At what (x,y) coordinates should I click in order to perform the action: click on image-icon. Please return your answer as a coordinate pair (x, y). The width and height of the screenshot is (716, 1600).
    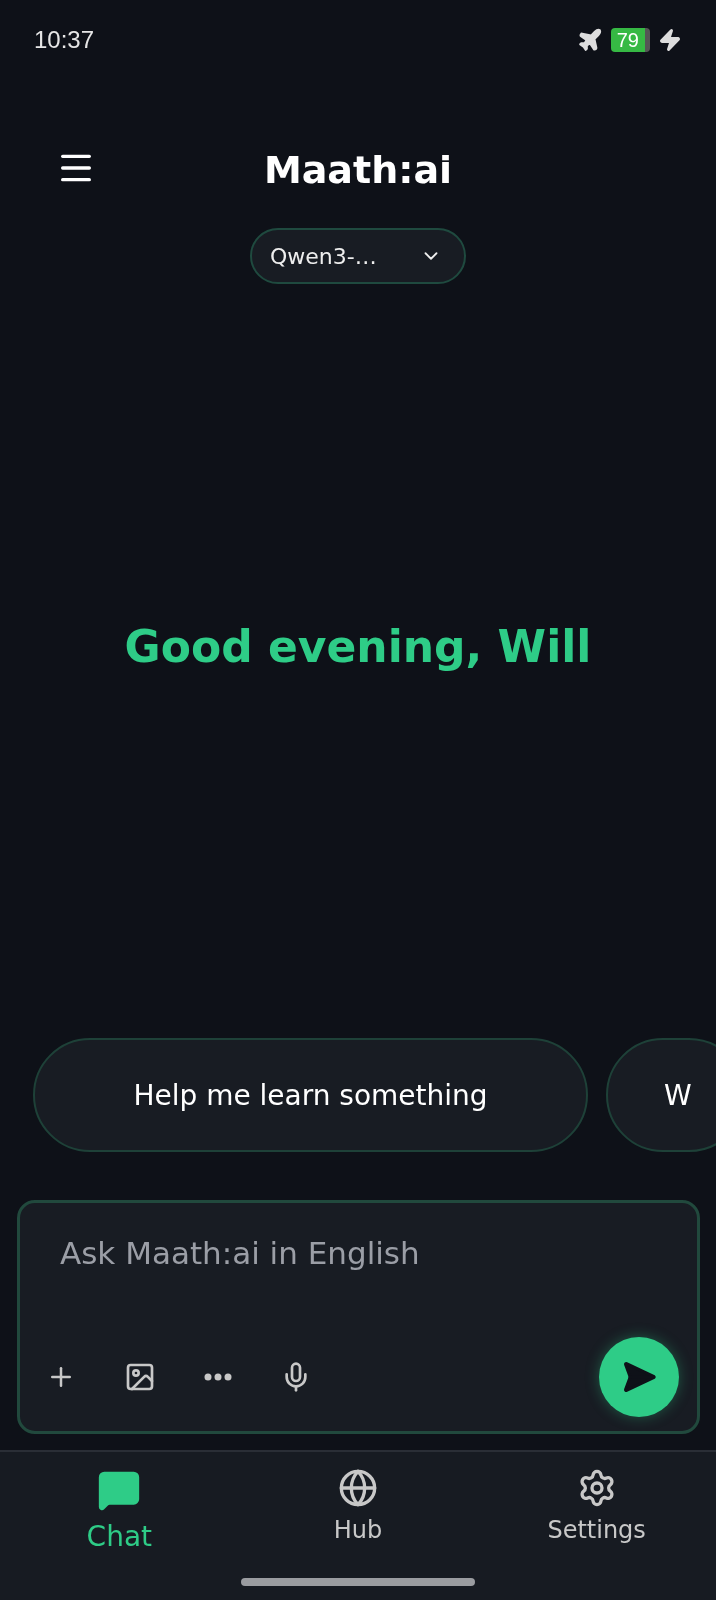
    Looking at the image, I should click on (140, 1377).